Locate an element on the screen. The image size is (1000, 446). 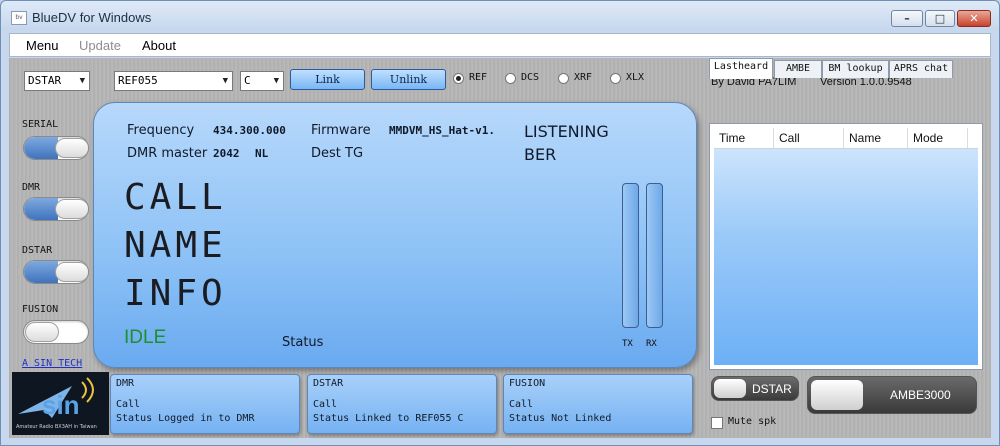
dmr-master-value: 2042 is located at coordinates (226, 153).